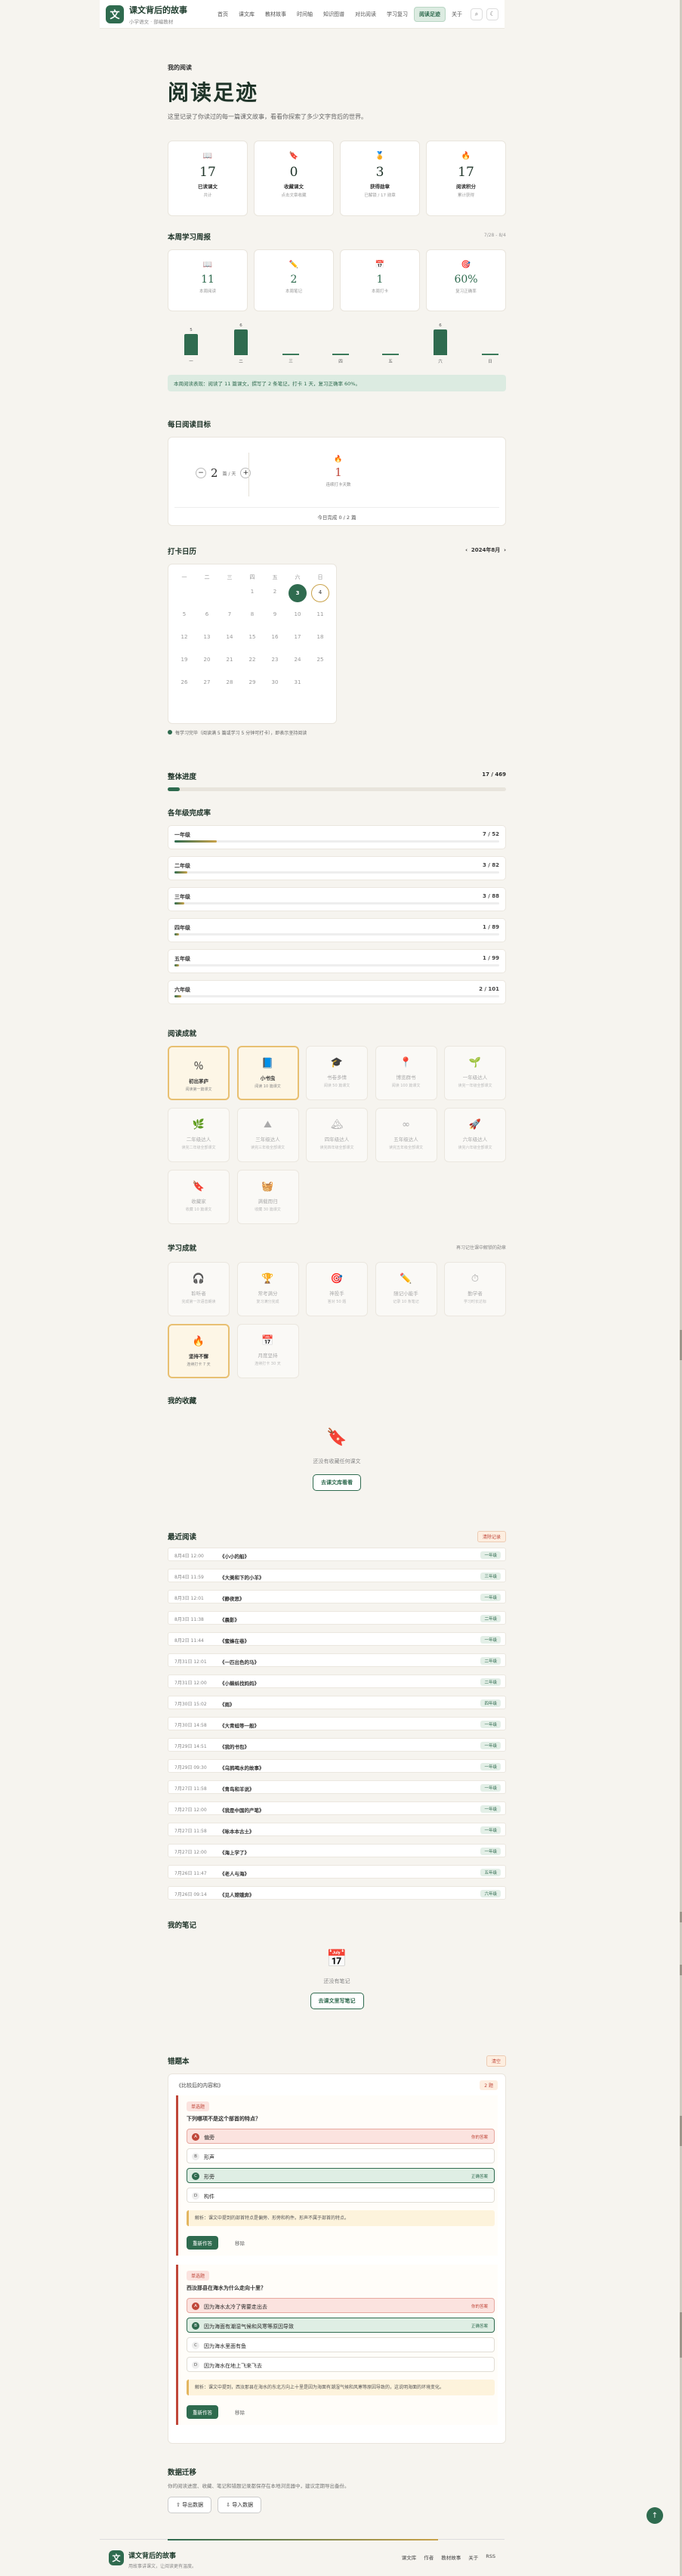 Image resolution: width=682 pixels, height=2576 pixels. Describe the element at coordinates (406, 1135) in the screenshot. I see `achievement-card: ∞ 五年级达人 读完五年级全部课文` at that location.